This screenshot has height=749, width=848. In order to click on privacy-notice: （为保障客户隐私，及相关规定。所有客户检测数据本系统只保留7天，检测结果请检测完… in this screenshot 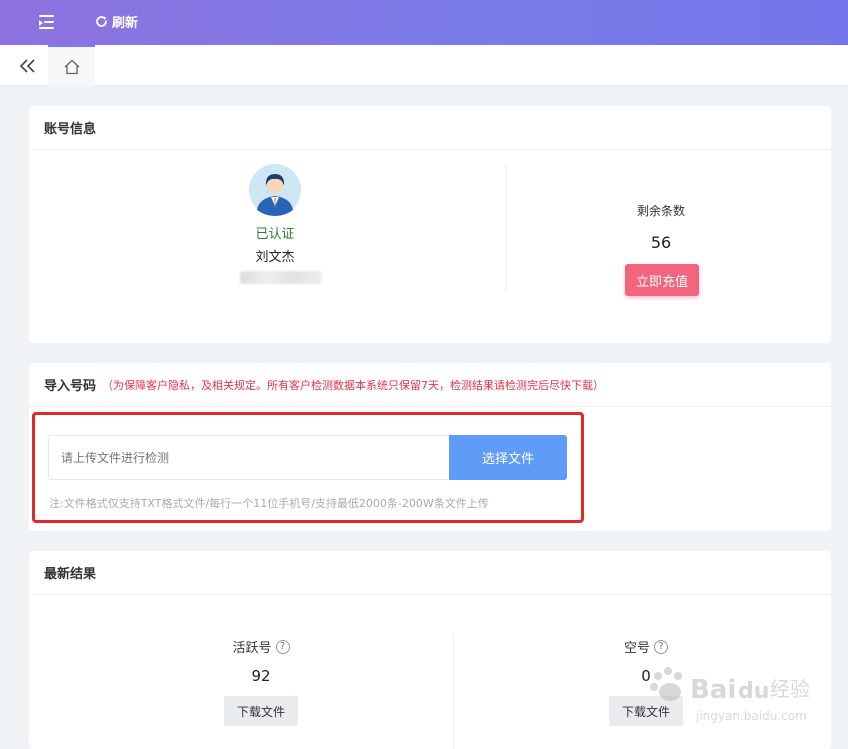, I will do `click(353, 385)`.